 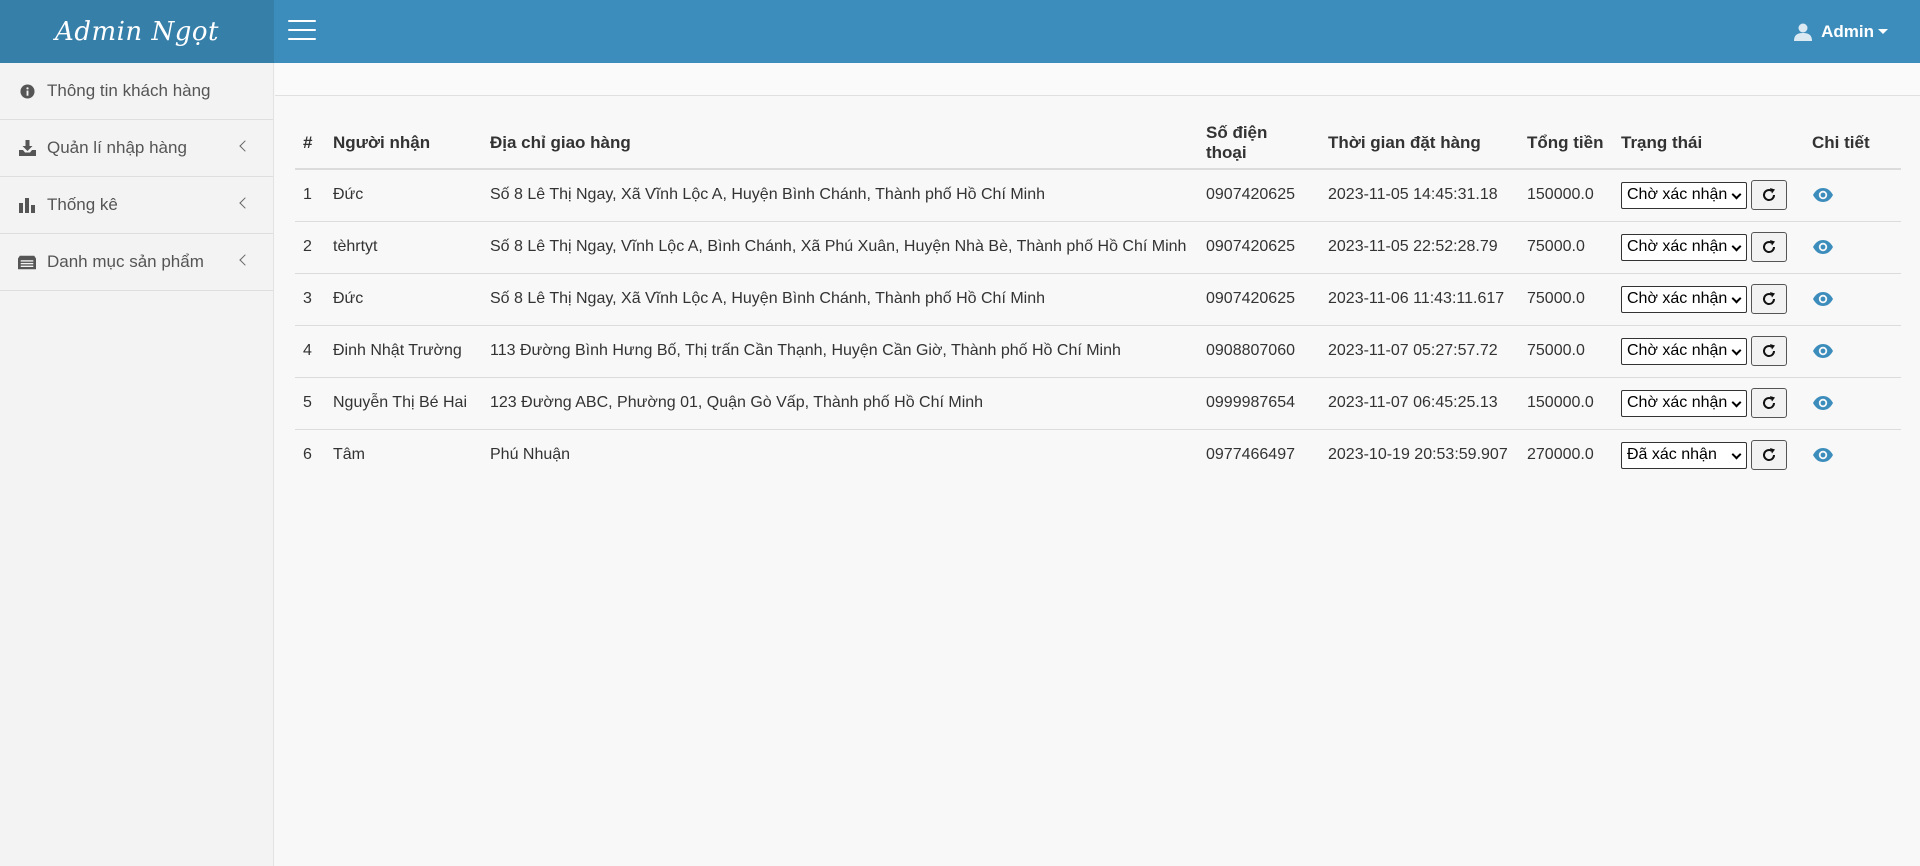 What do you see at coordinates (1419, 195) in the screenshot?
I see `cell-time: 2023-11-05 14:45:31.18` at bounding box center [1419, 195].